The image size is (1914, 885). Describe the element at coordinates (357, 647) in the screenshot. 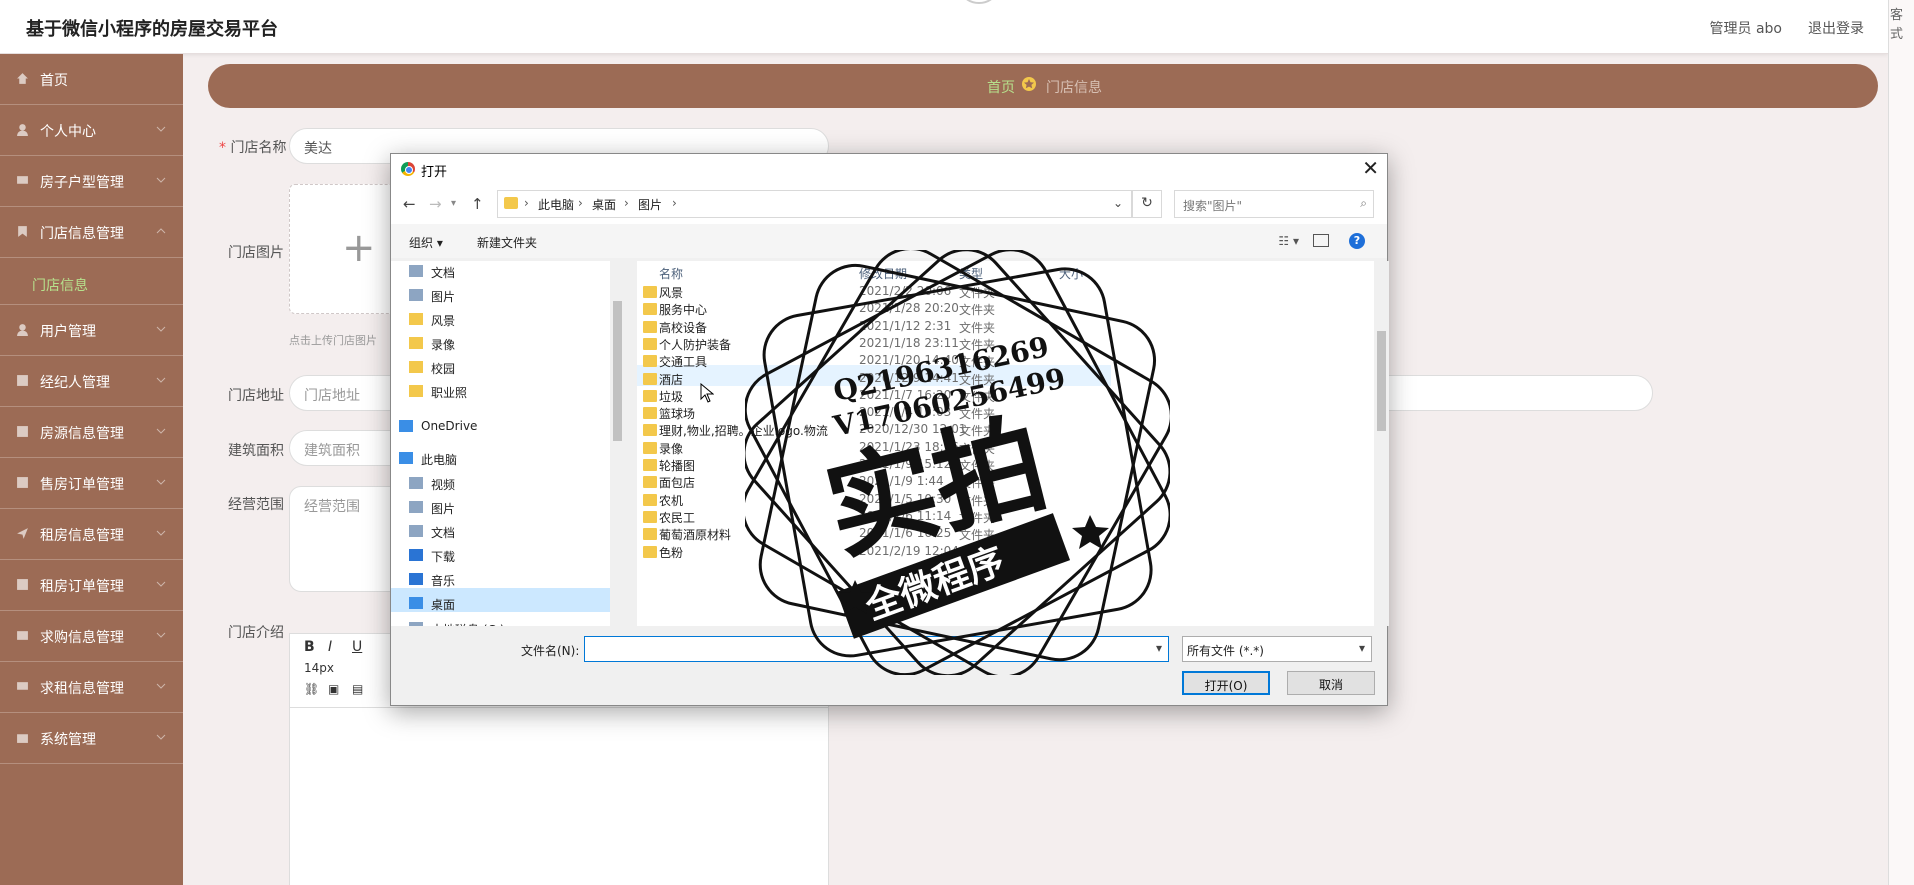

I see `underline-icon: U` at that location.